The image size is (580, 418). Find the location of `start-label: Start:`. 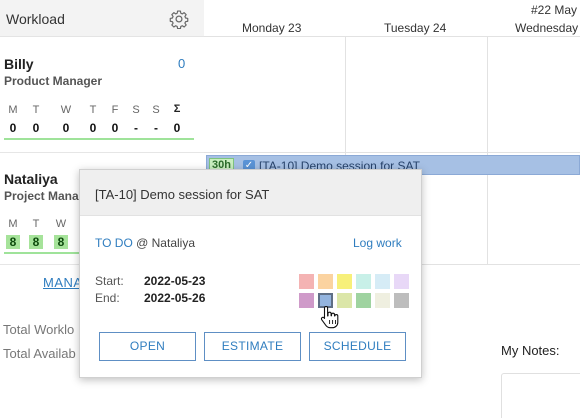

start-label: Start: is located at coordinates (109, 281).